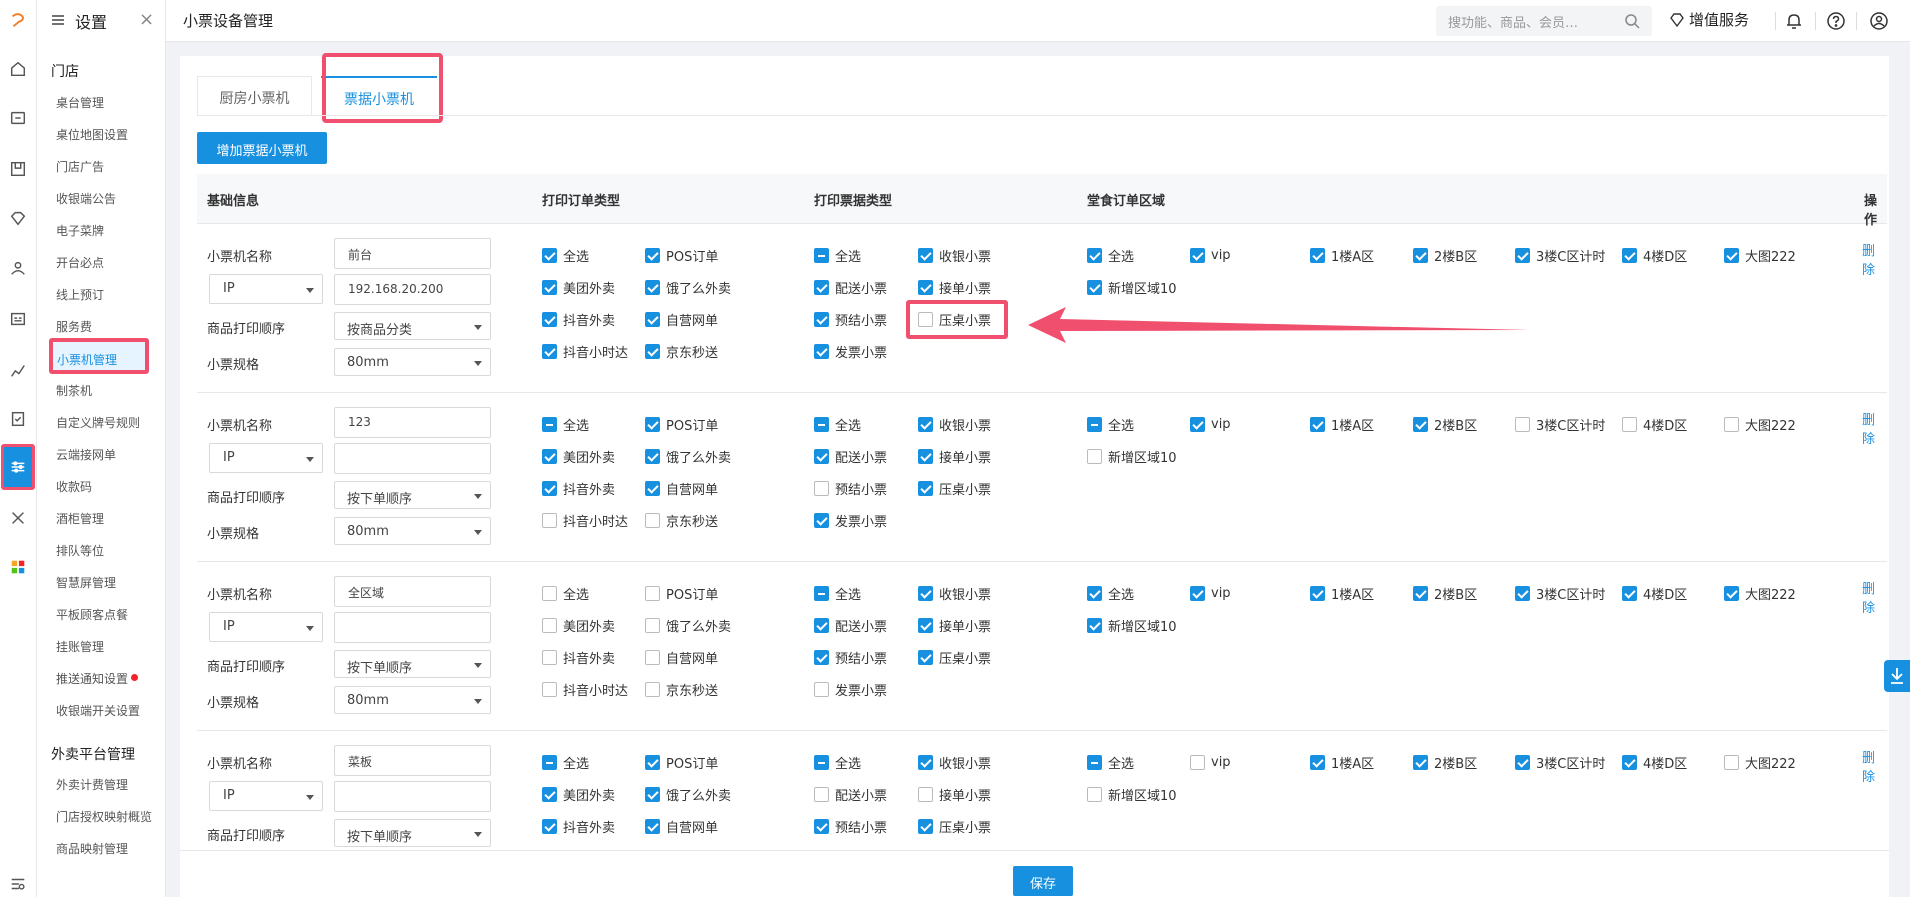 Image resolution: width=1910 pixels, height=897 pixels. Describe the element at coordinates (99, 356) in the screenshot. I see `sidebar-item: 小票机管理` at that location.